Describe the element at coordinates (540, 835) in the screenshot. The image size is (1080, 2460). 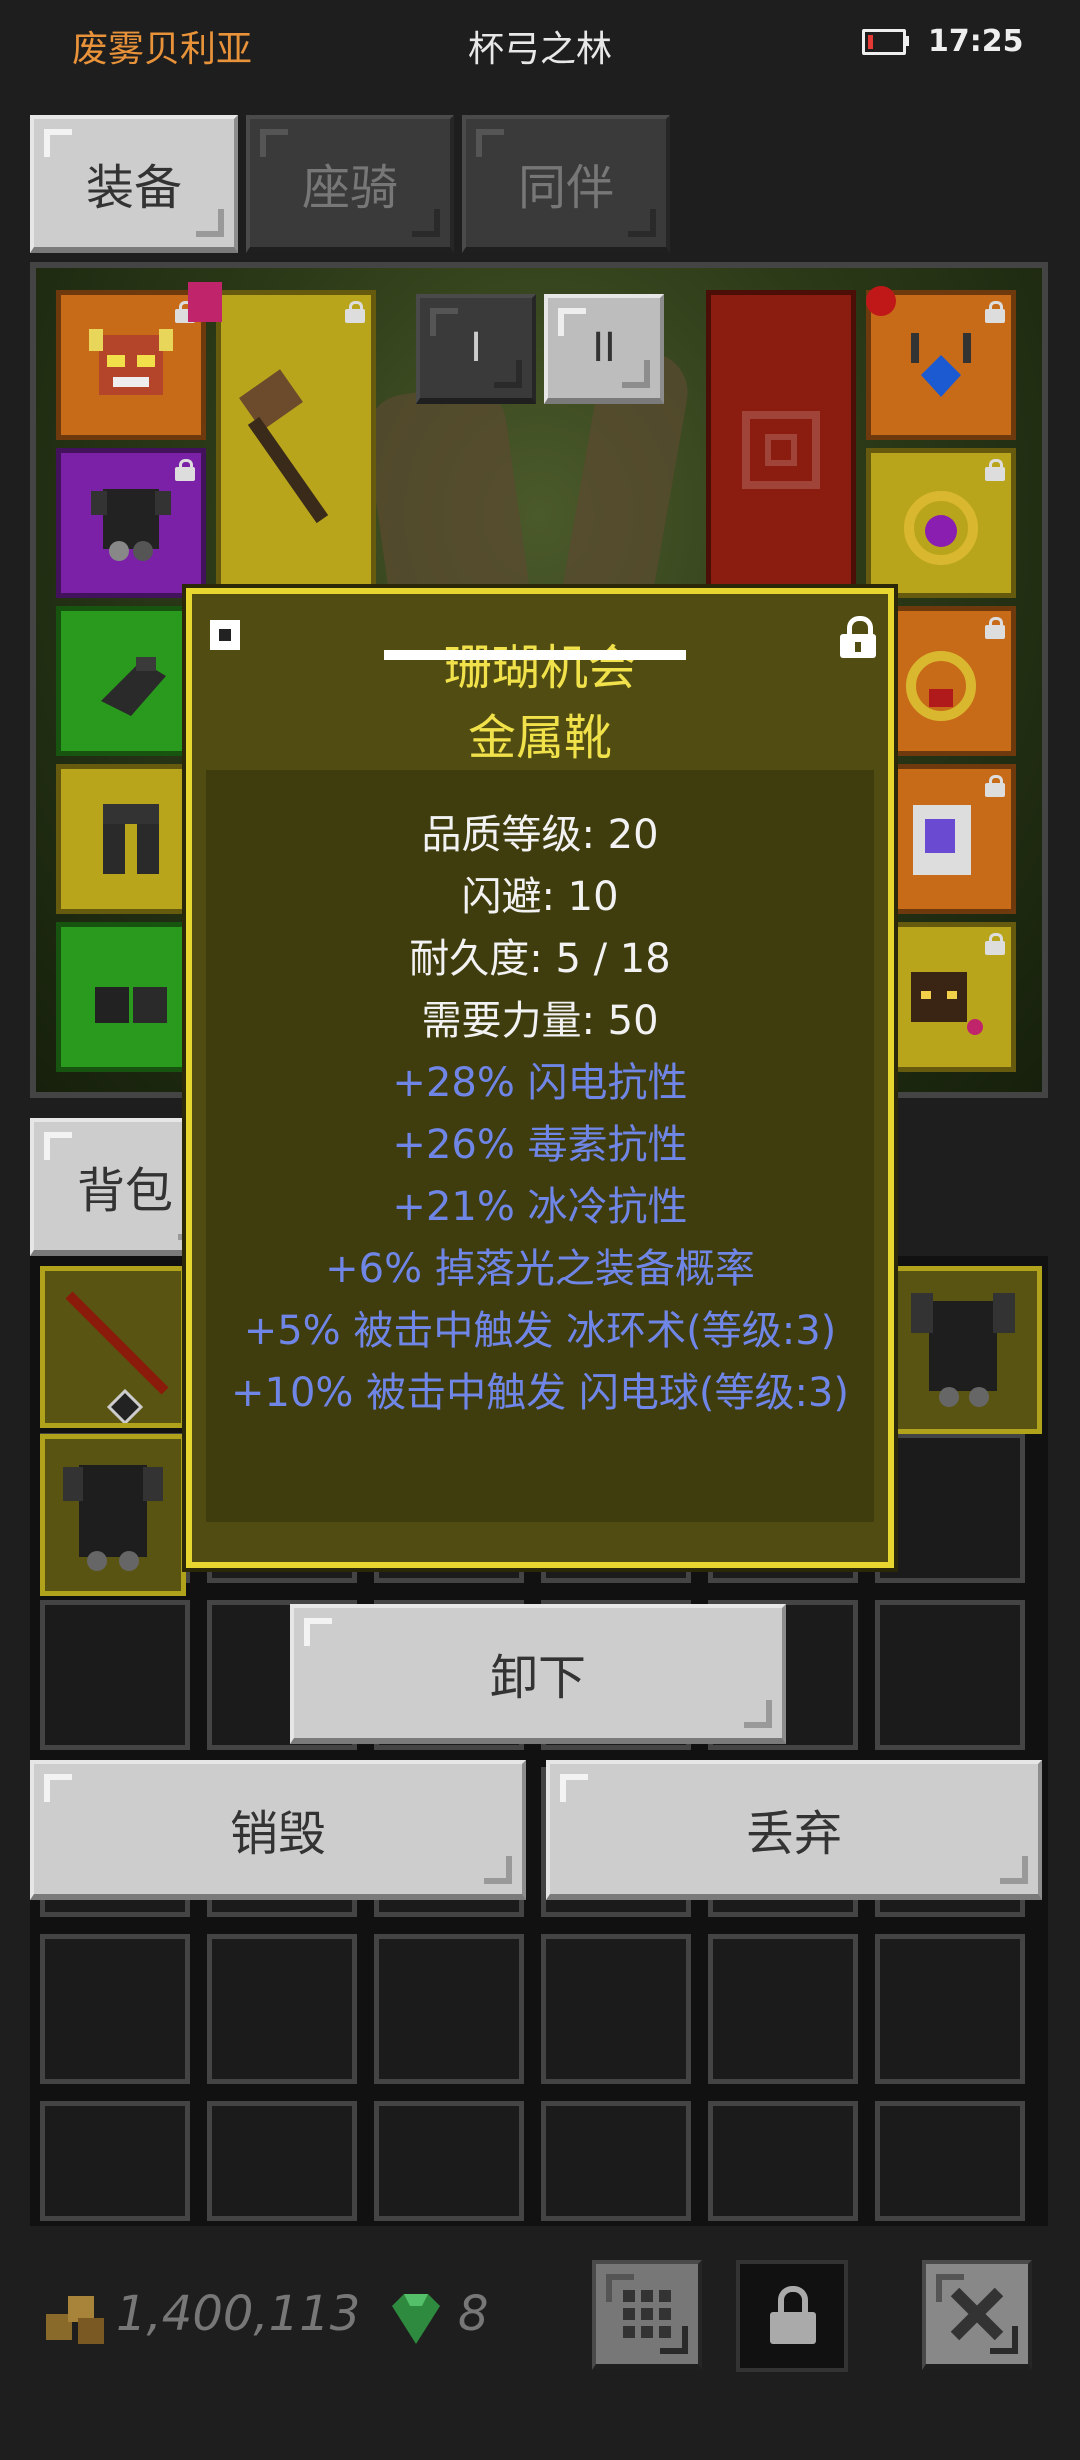
I see `stat-line: 品质等级: 20` at that location.